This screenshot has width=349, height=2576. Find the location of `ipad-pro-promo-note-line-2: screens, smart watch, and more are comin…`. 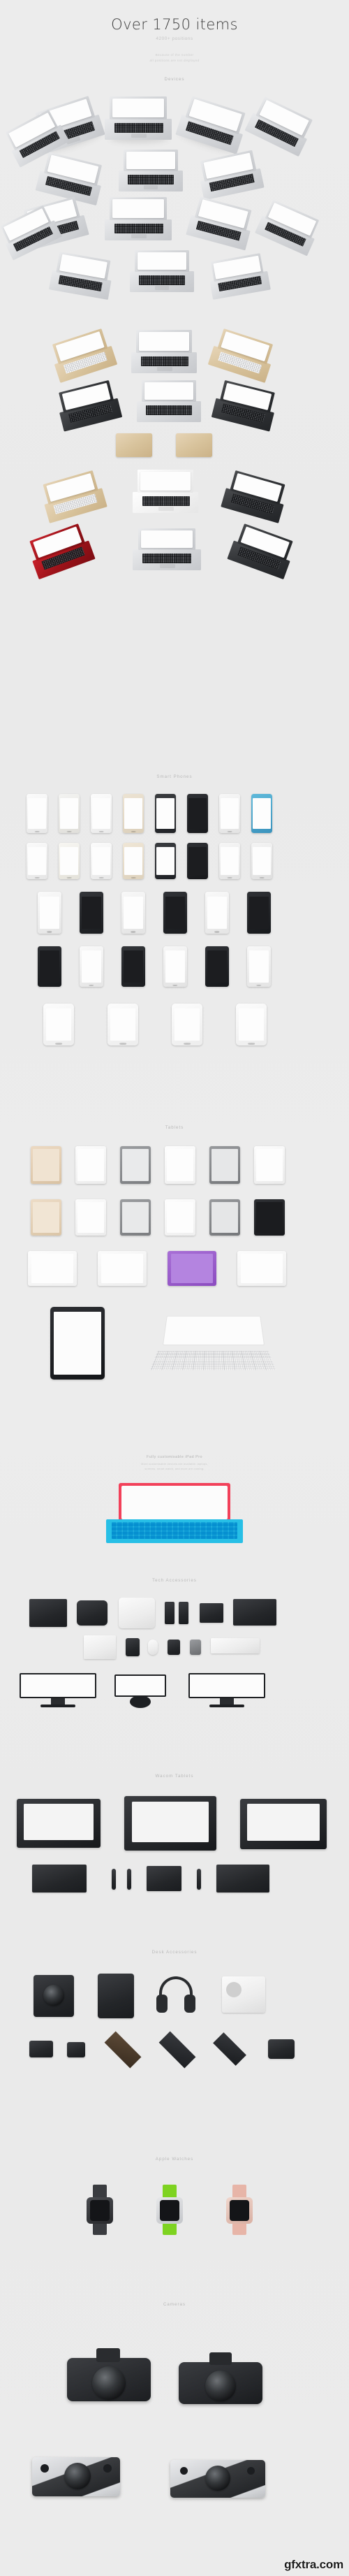

ipad-pro-promo-note-line-2: screens, smart watch, and more are comin… is located at coordinates (174, 1468).